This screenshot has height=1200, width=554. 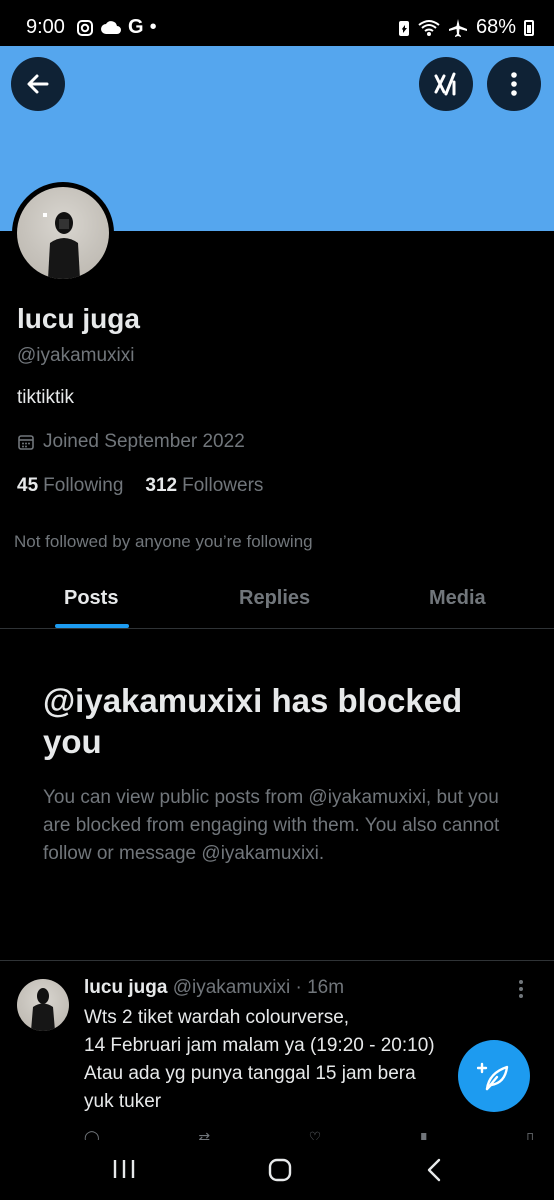 I want to click on system-back-button, so click(x=434, y=1172).